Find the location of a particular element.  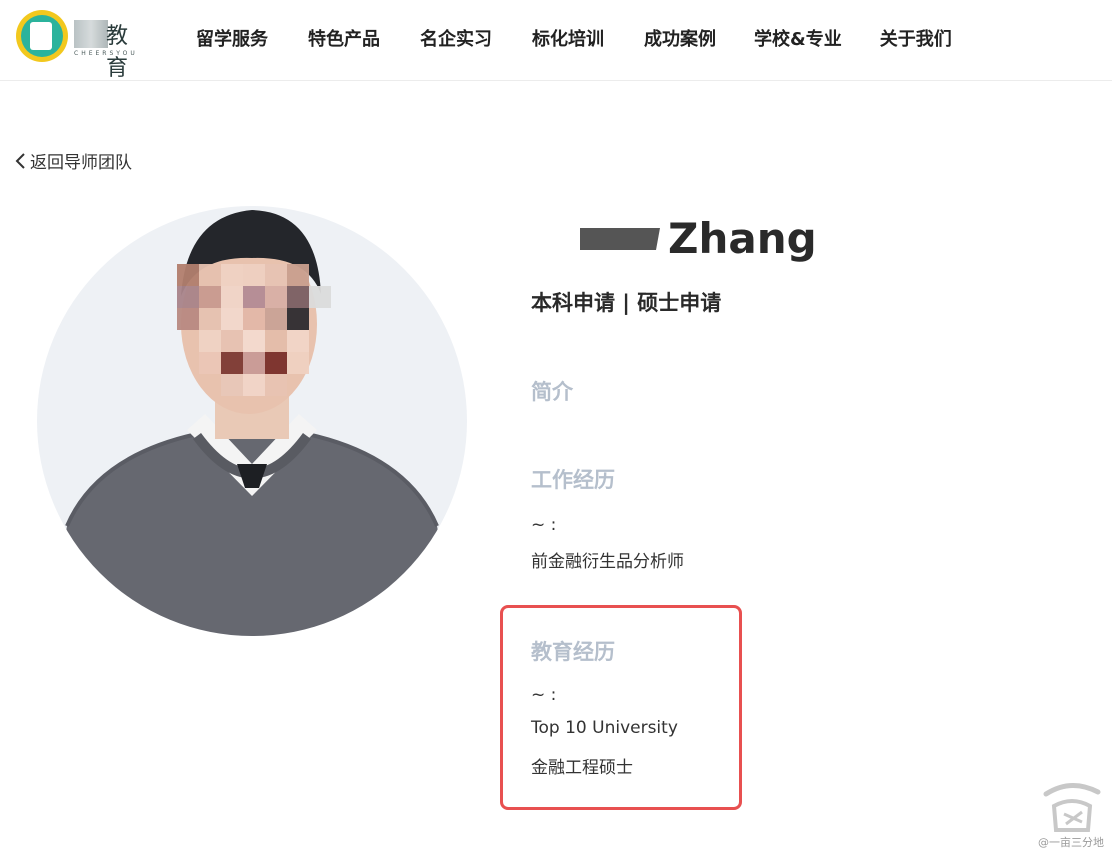

name-redaction is located at coordinates (620, 239).